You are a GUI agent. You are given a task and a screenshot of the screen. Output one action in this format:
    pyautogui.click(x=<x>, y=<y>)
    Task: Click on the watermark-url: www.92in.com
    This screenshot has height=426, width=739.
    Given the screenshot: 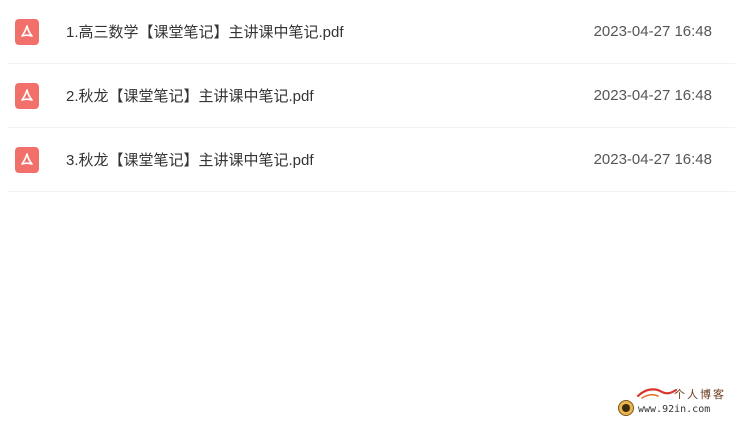 What is the action you would take?
    pyautogui.click(x=674, y=409)
    